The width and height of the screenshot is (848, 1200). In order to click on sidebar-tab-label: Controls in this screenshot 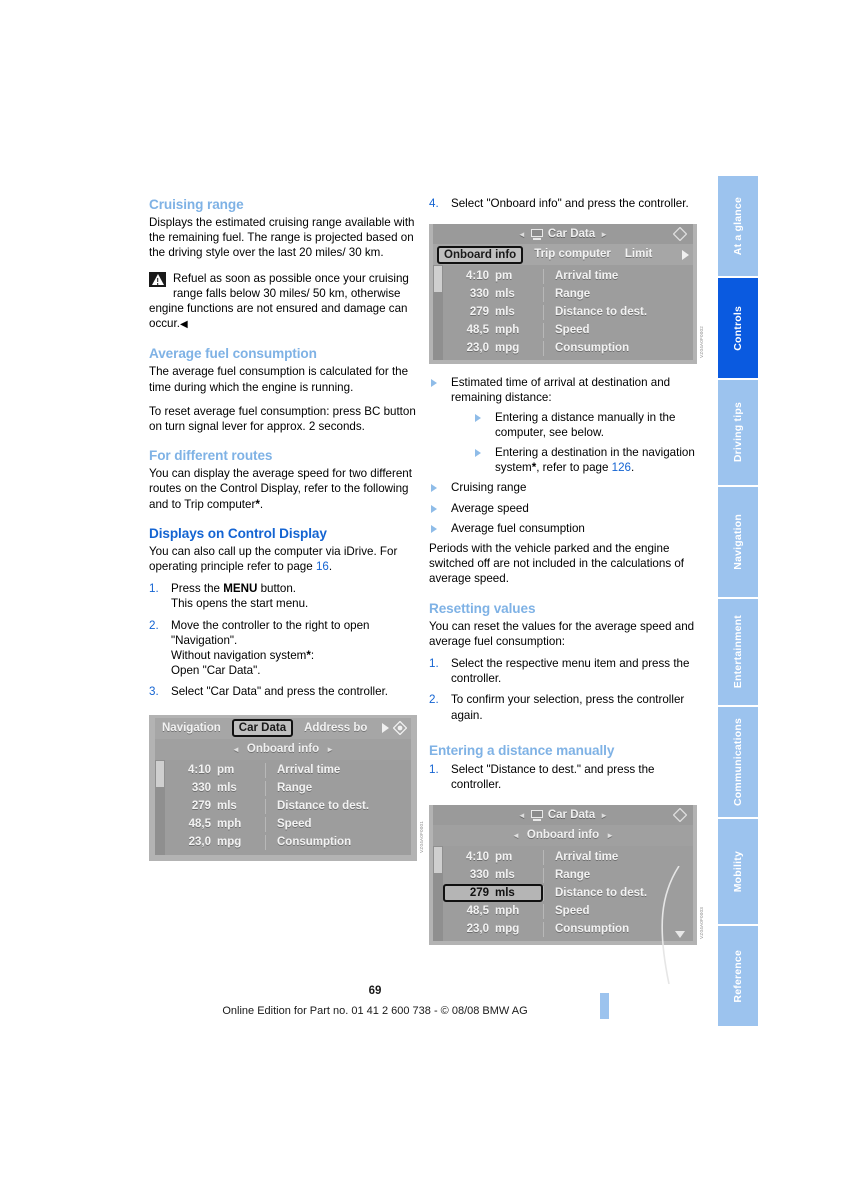, I will do `click(738, 328)`.